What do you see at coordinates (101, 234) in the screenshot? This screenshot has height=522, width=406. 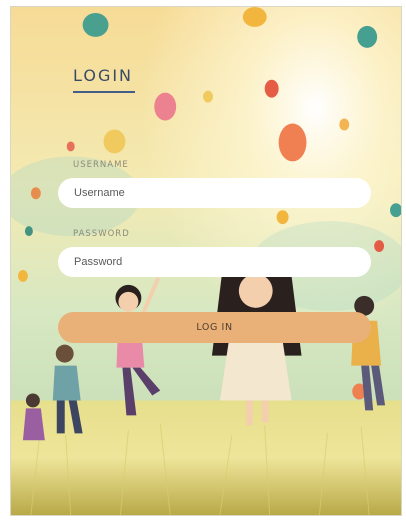 I see `password-label: PASSWORD` at bounding box center [101, 234].